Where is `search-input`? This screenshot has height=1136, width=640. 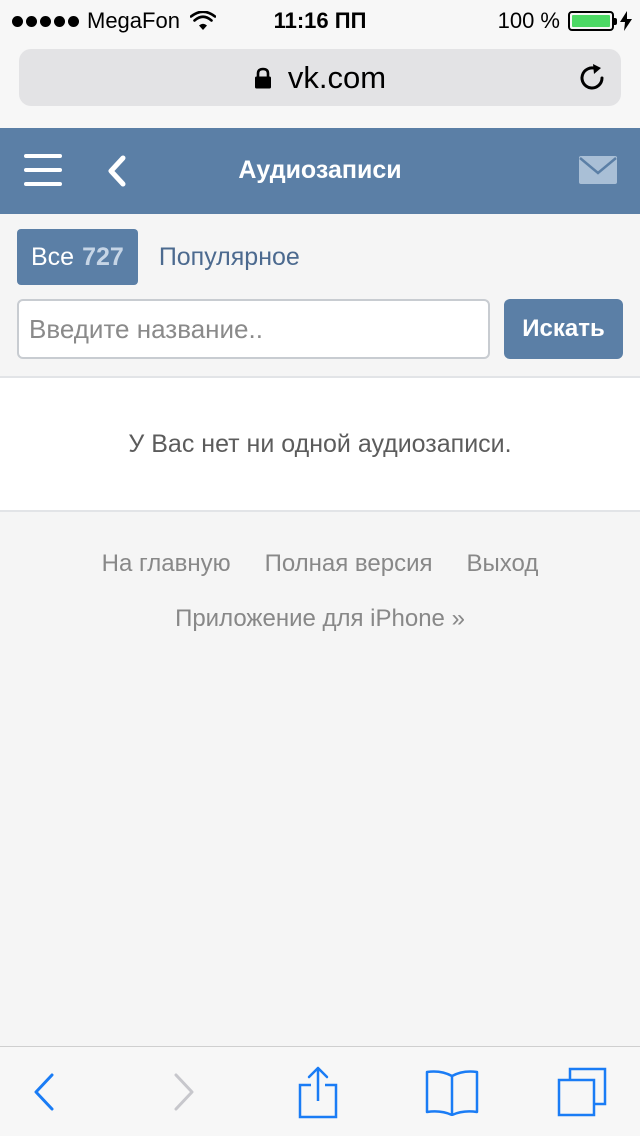
search-input is located at coordinates (253, 329).